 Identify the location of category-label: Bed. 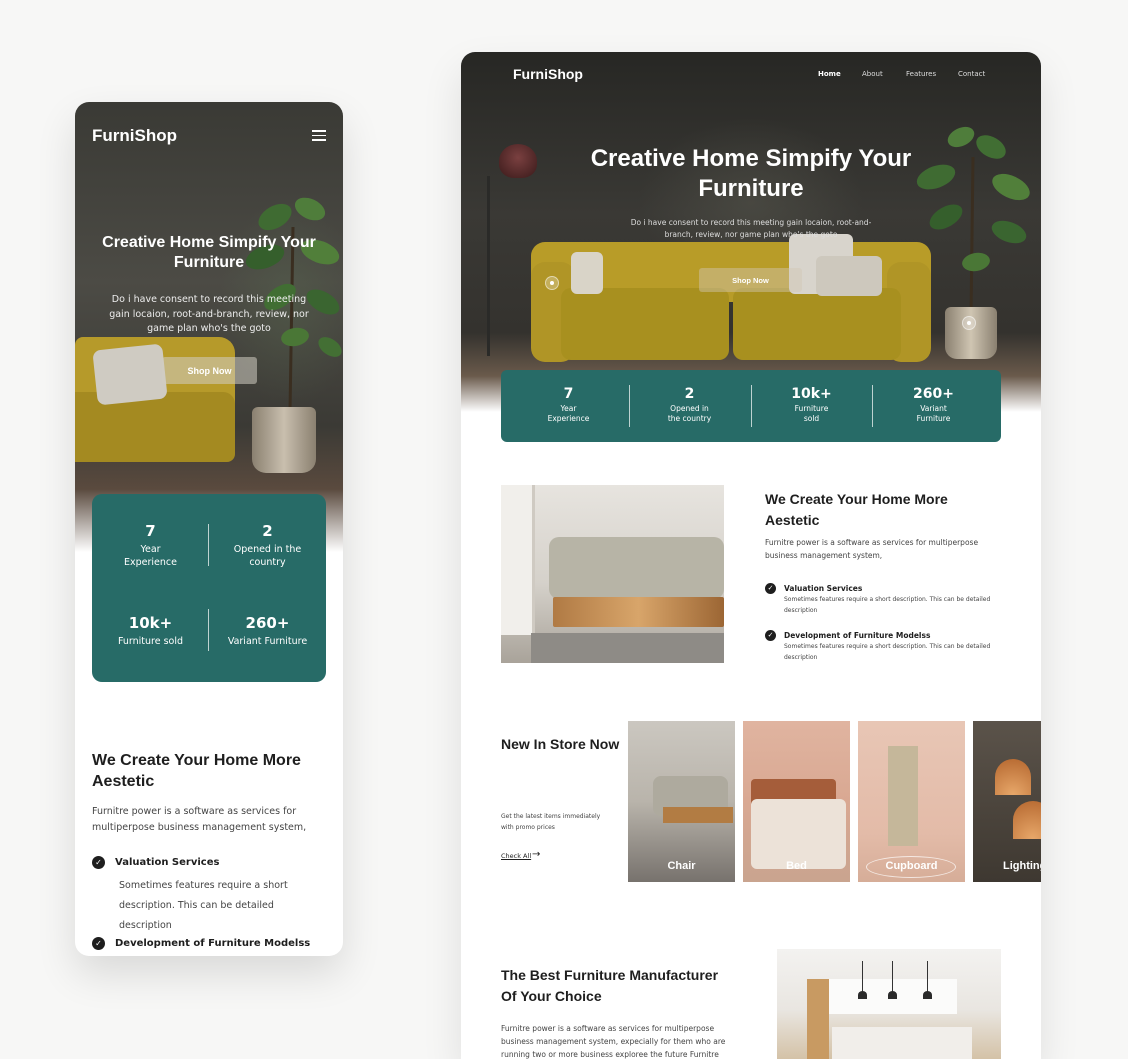
(796, 866).